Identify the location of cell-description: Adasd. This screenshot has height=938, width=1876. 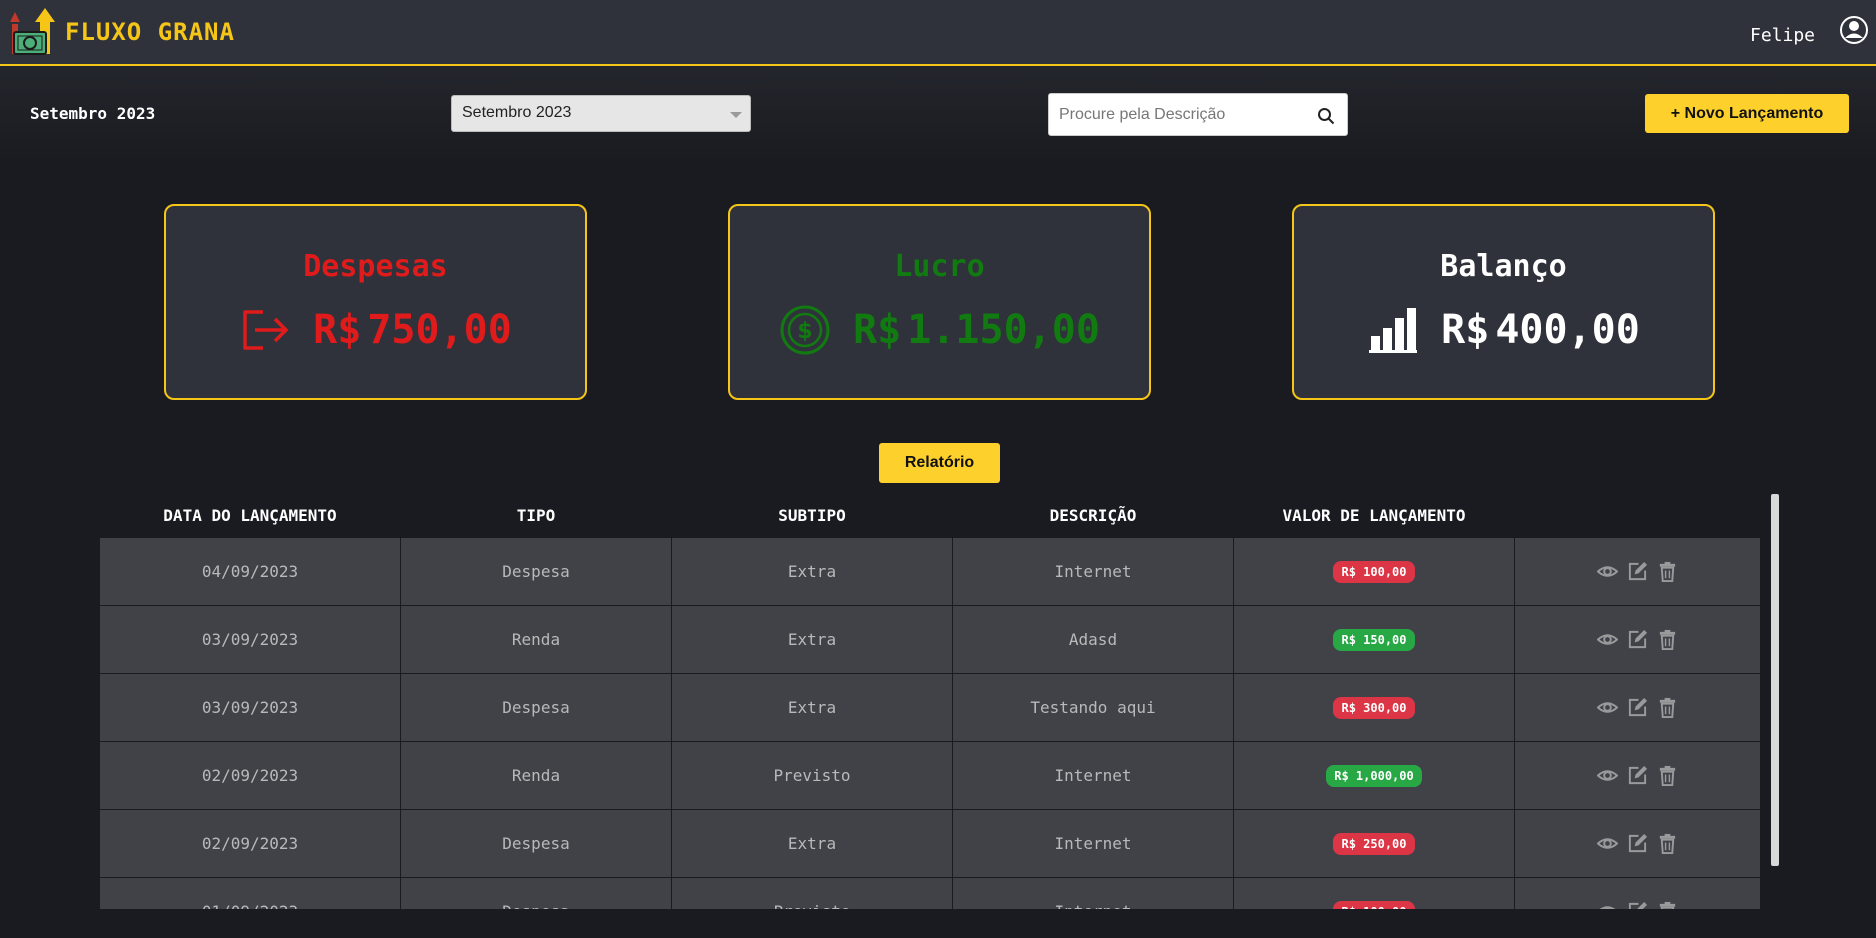
(1093, 639).